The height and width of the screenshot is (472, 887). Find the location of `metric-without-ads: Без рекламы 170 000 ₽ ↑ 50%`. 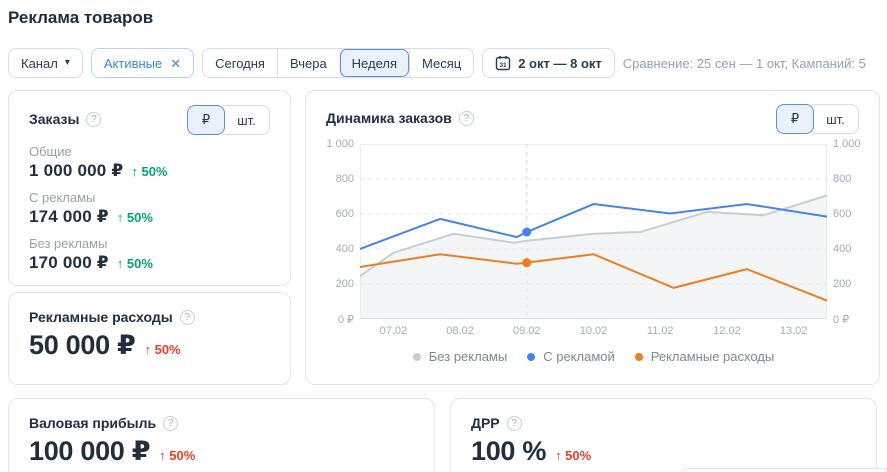

metric-without-ads: Без рекламы 170 000 ₽ ↑ 50% is located at coordinates (149, 254).